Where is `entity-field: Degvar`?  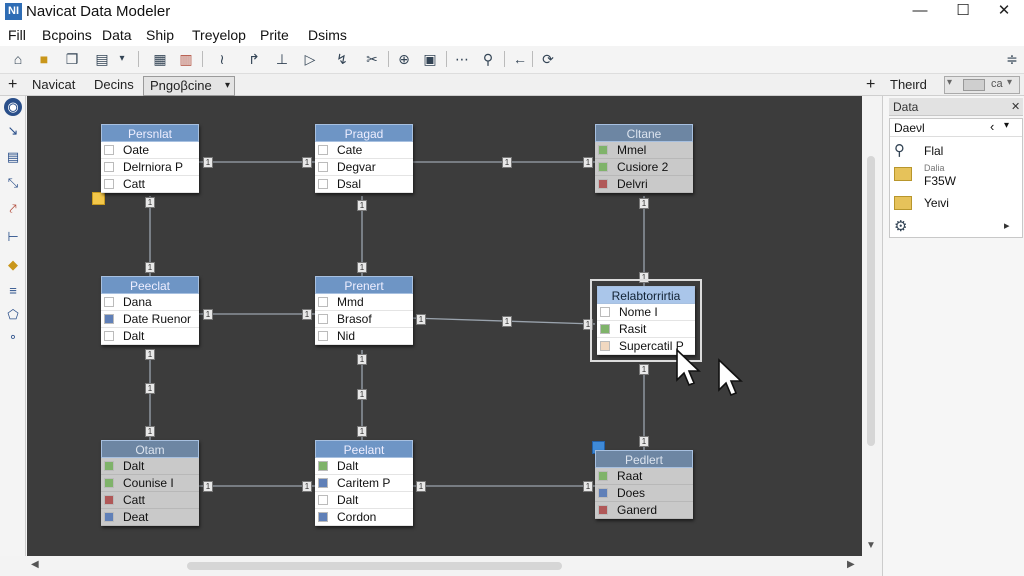
entity-field: Degvar is located at coordinates (364, 167).